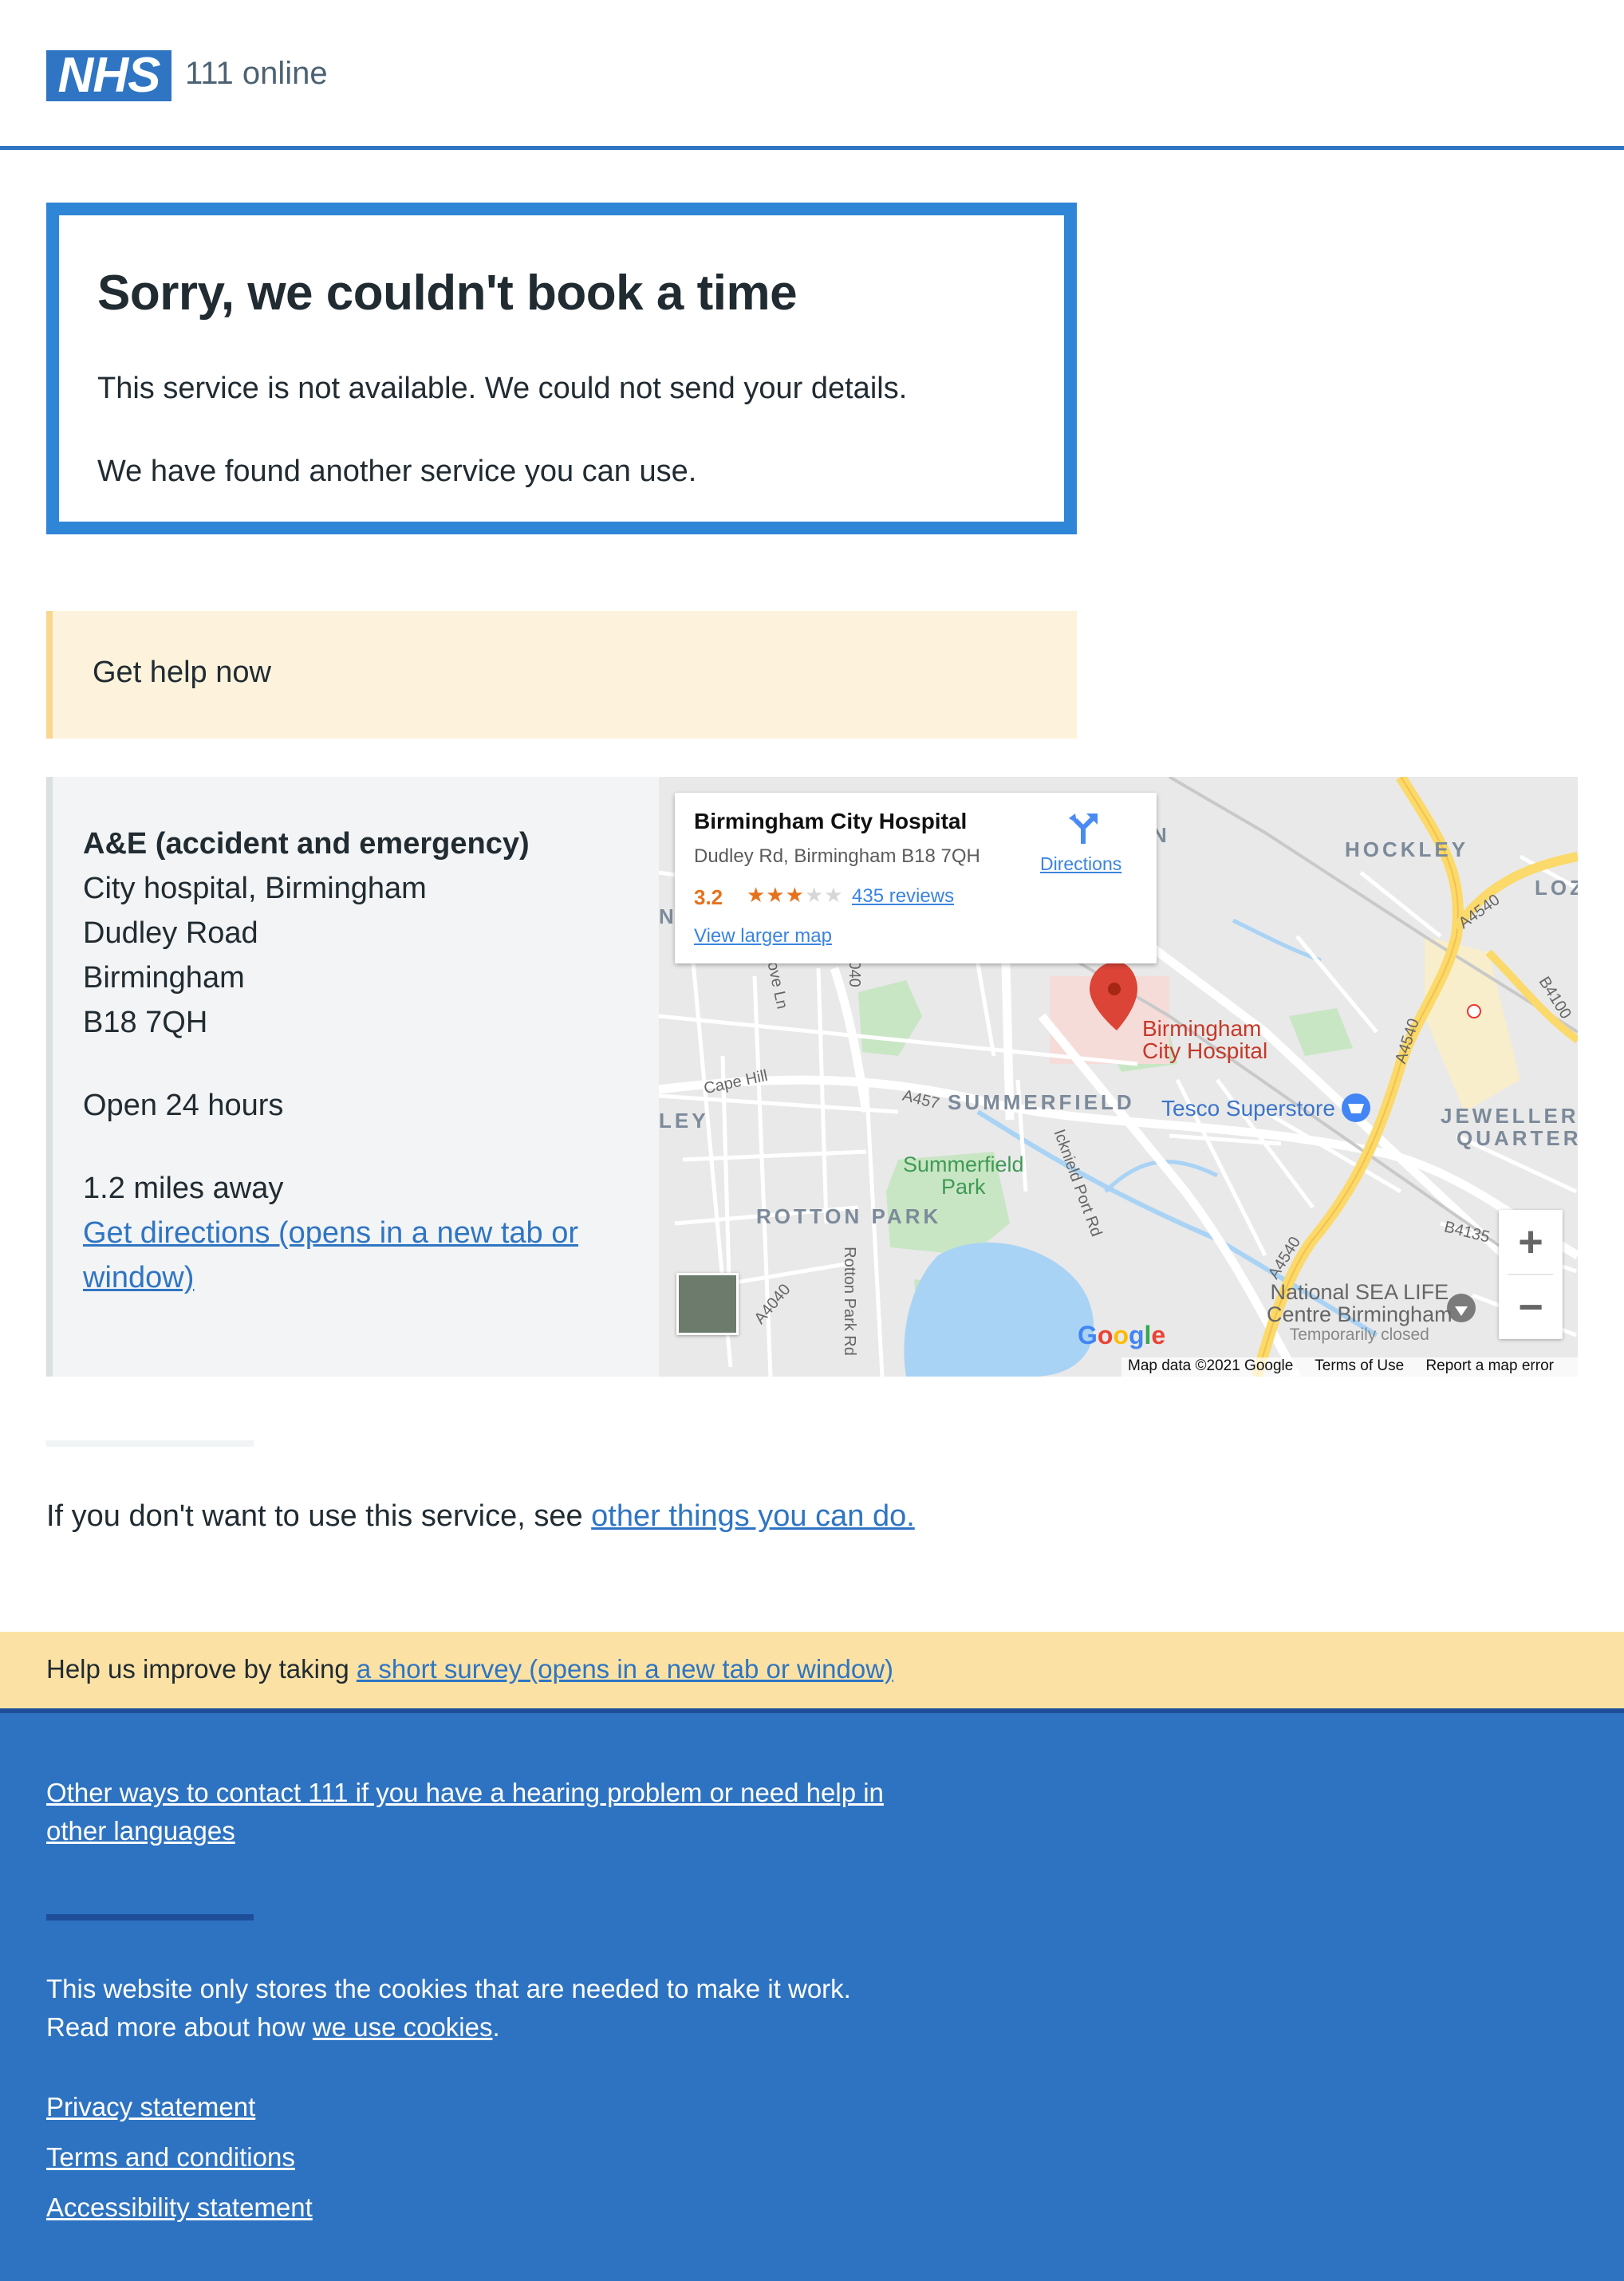 The width and height of the screenshot is (1624, 2281). I want to click on service-name-heading: A&E (accident and emergency), so click(306, 844).